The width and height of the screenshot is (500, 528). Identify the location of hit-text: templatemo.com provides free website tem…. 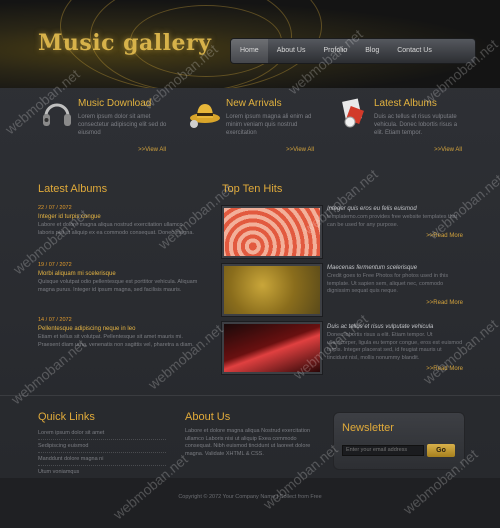
(392, 221).